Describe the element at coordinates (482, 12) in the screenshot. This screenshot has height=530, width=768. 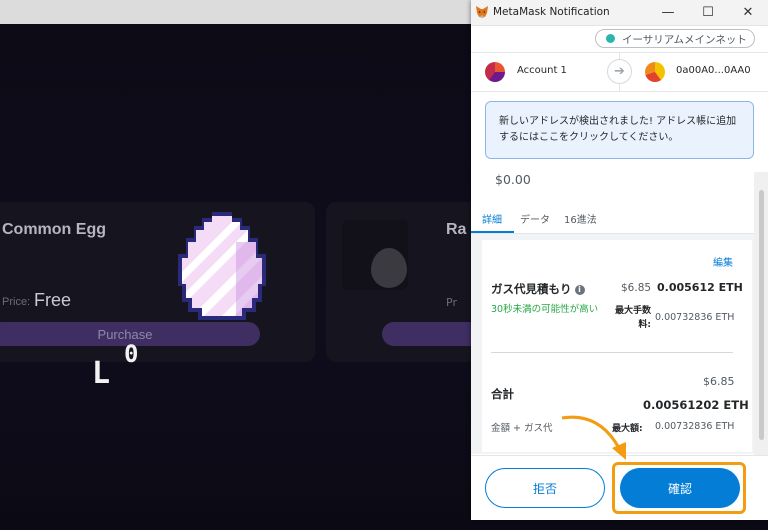
I see `metamask-fox-icon` at that location.